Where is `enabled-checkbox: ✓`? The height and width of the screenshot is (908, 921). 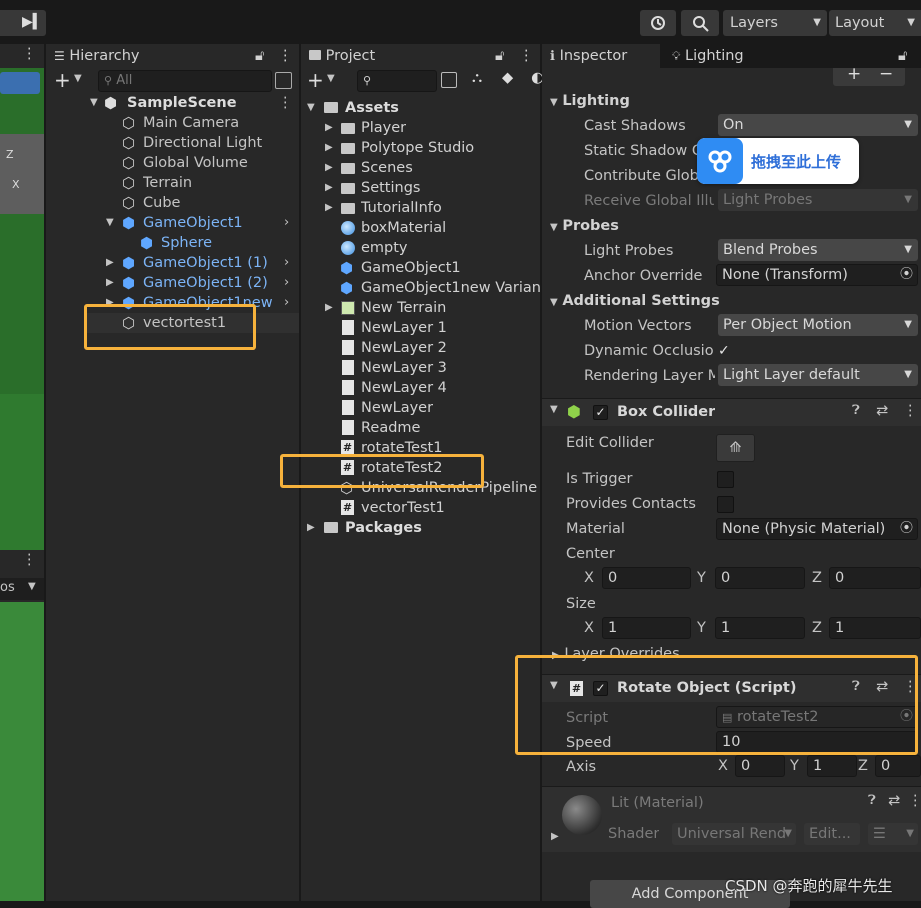 enabled-checkbox: ✓ is located at coordinates (600, 412).